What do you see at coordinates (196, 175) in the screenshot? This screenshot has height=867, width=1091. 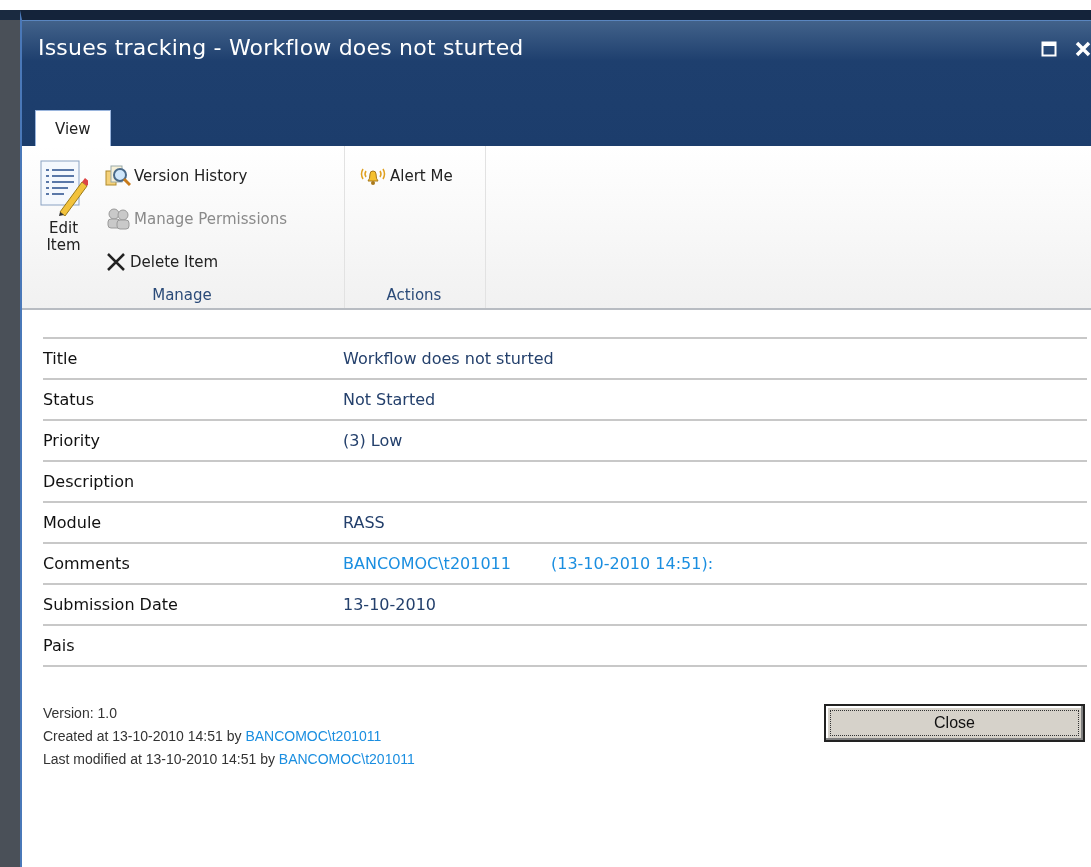 I see `documents-magnifier-button: Version History` at bounding box center [196, 175].